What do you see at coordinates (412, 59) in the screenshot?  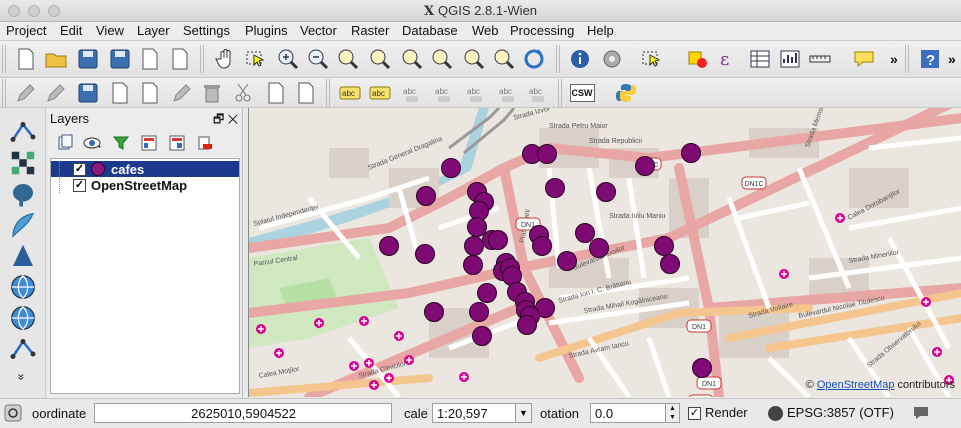 I see `zoom-to-selection-icon` at bounding box center [412, 59].